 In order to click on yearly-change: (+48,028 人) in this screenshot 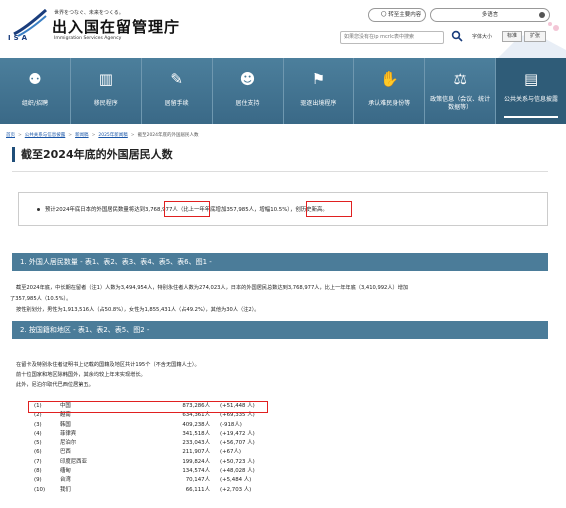, I will do `click(237, 471)`.